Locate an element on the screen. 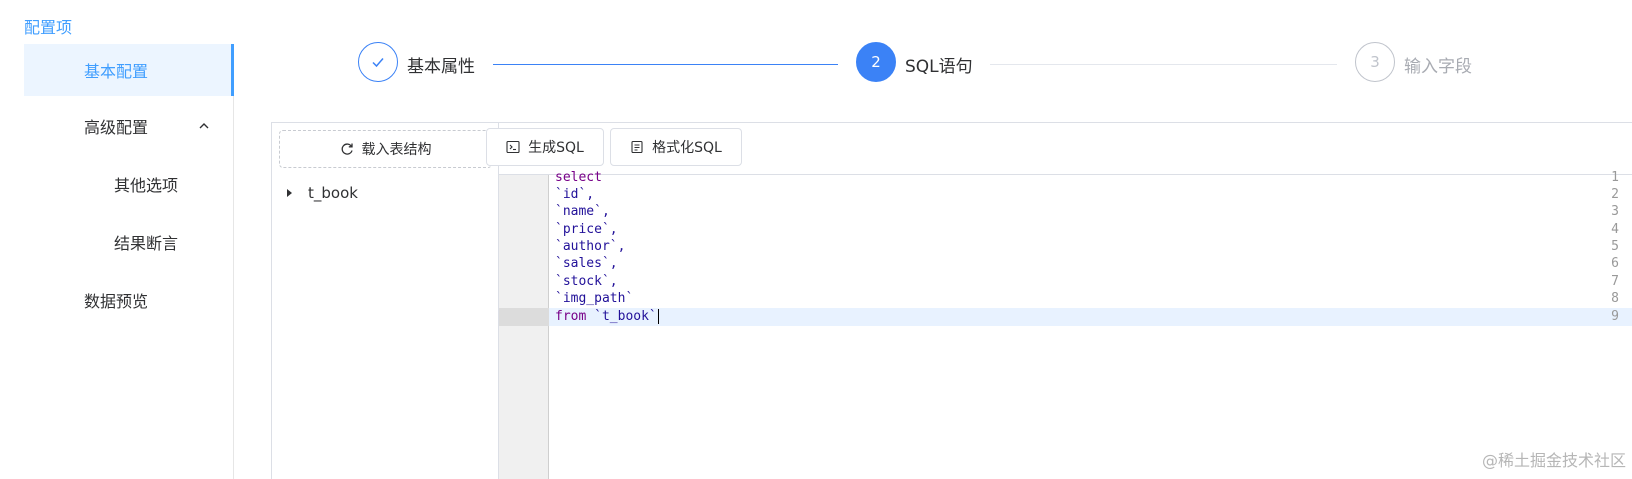 This screenshot has height=479, width=1632. format-sql-button: 格式化SQL is located at coordinates (676, 147).